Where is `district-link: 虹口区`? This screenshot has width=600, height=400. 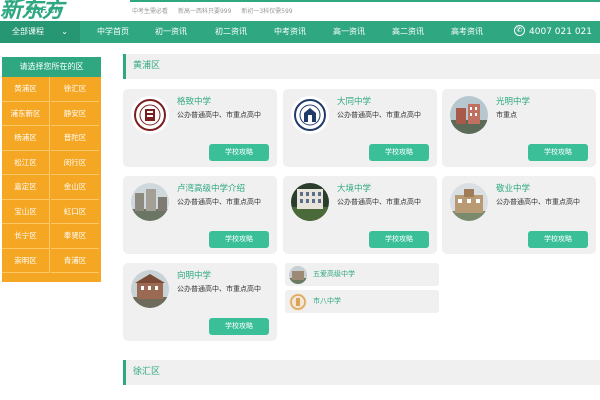 district-link: 虹口区 is located at coordinates (75, 212).